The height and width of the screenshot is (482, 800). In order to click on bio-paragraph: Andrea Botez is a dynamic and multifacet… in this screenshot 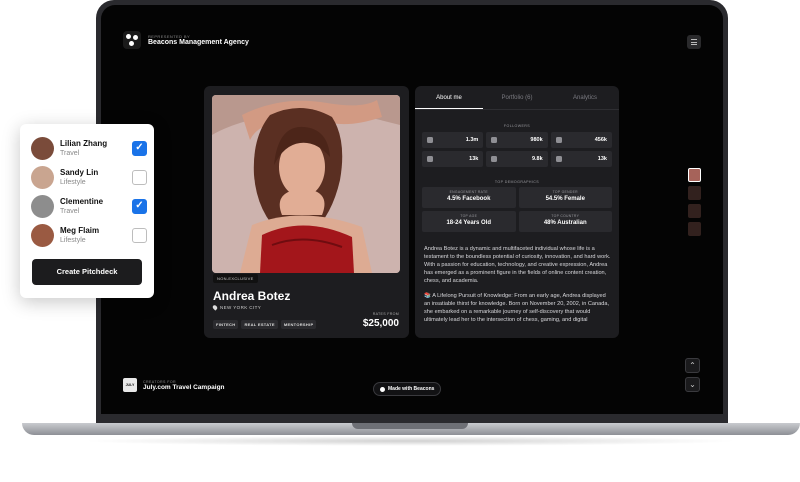, I will do `click(517, 265)`.